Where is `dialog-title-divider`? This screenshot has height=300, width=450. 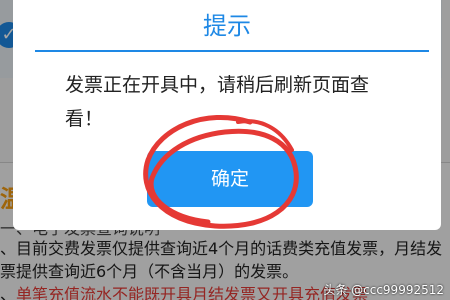 dialog-title-divider is located at coordinates (232, 51).